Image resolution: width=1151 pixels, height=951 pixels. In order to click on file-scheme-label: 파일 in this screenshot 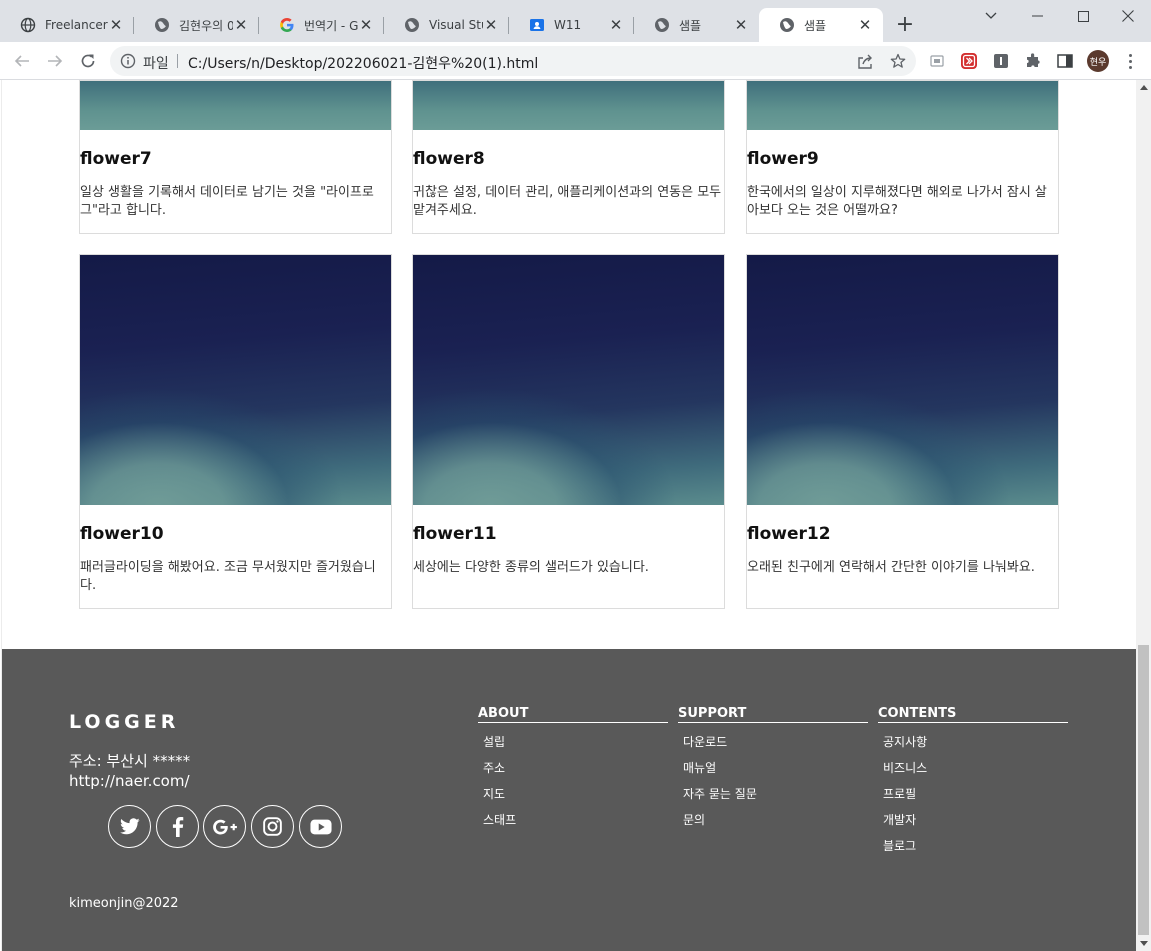, I will do `click(156, 64)`.